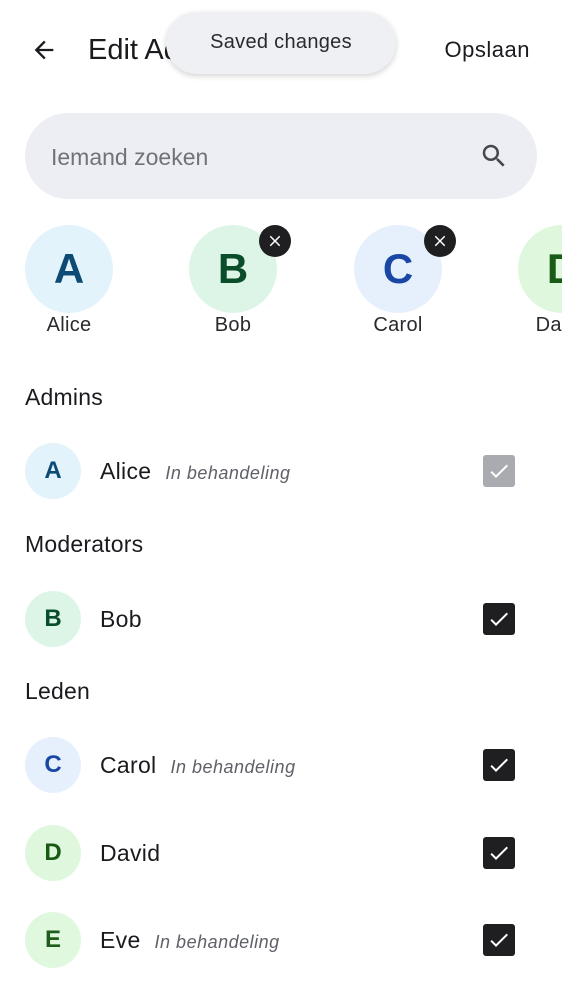  What do you see at coordinates (120, 940) in the screenshot?
I see `member-name: Eve` at bounding box center [120, 940].